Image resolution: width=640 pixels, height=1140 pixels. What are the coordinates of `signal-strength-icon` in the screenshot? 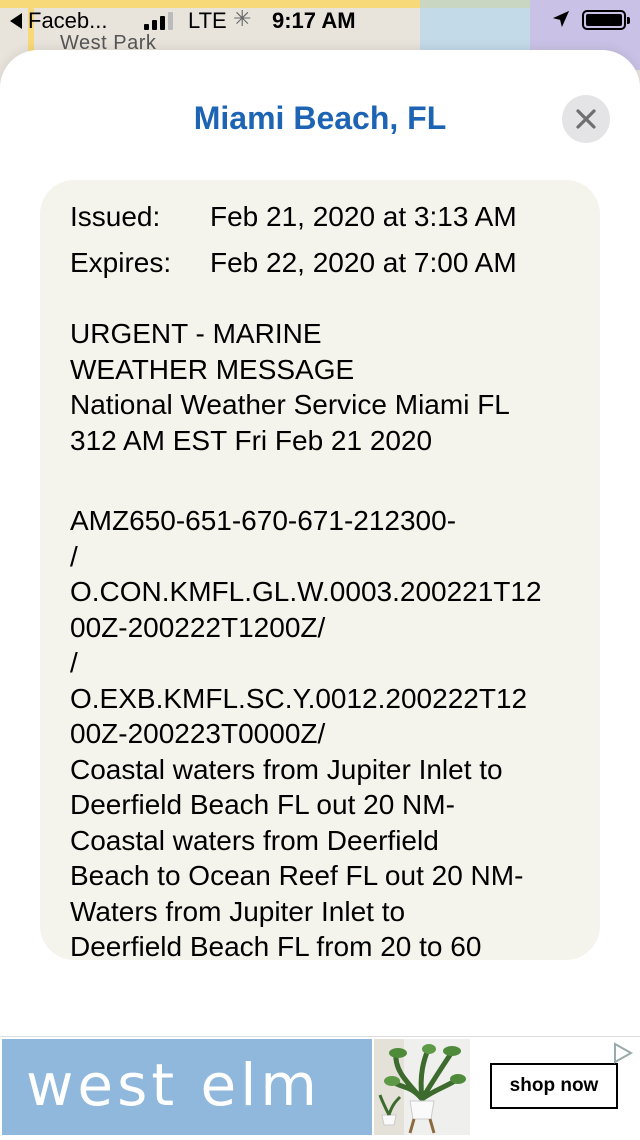 It's located at (158, 20).